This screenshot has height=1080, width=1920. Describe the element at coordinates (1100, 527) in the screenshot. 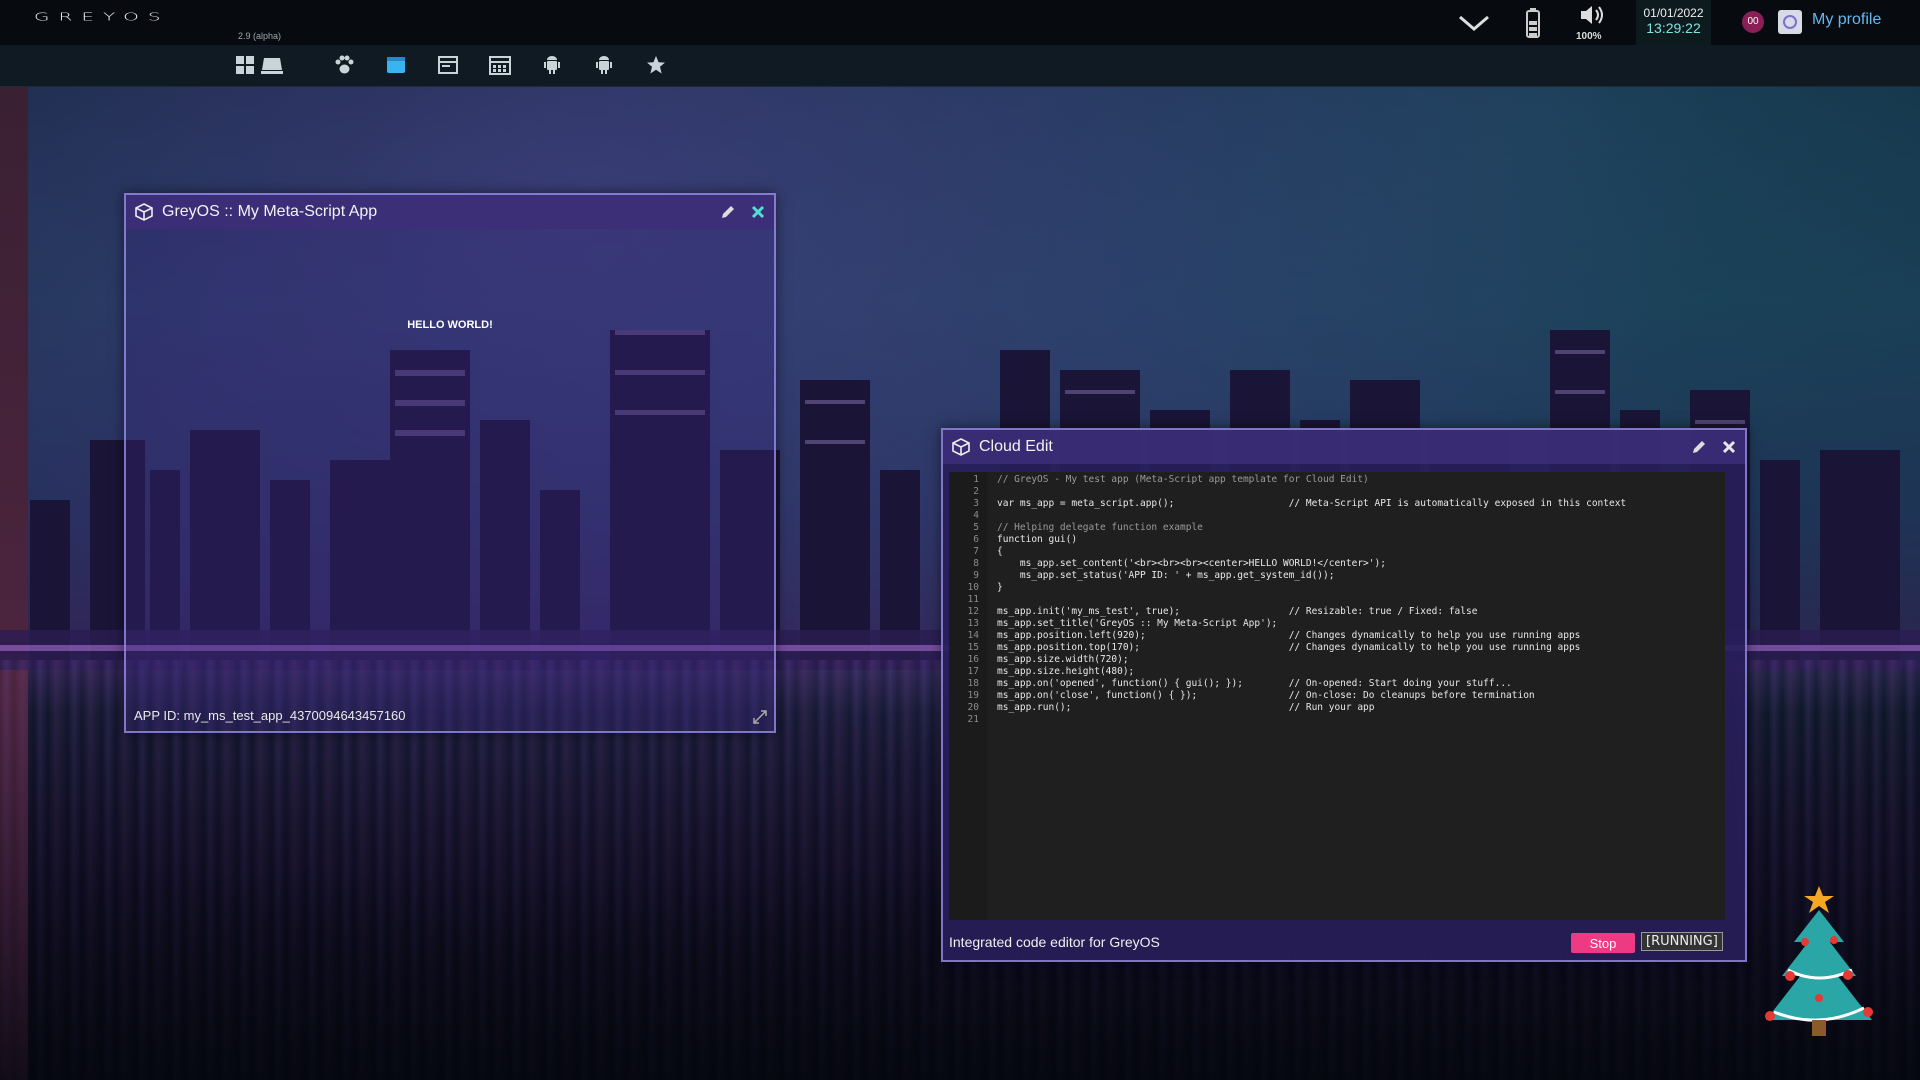

I see `code-text: // Helping delegate function example` at that location.